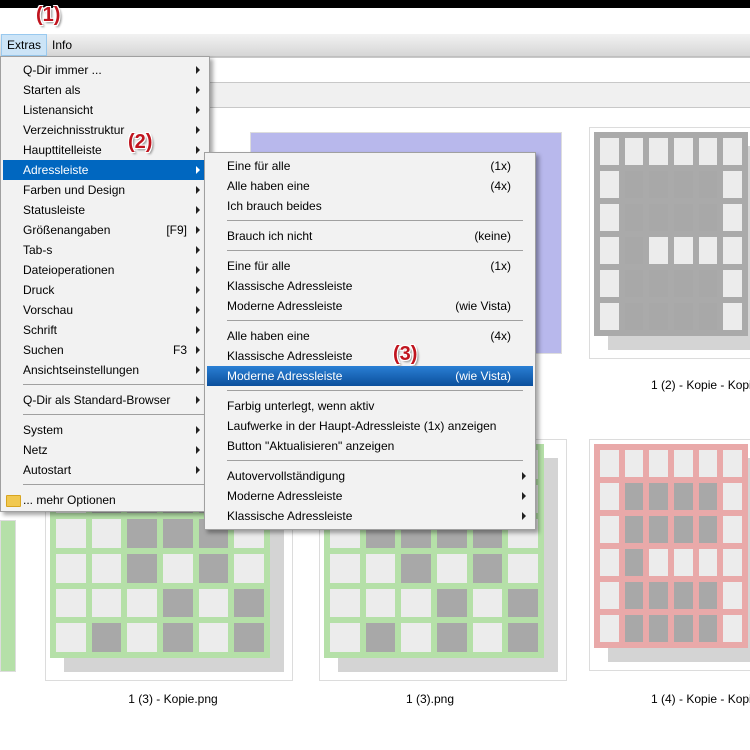 The width and height of the screenshot is (750, 750). I want to click on menu-item-label: Brauch ich nicht, so click(270, 236).